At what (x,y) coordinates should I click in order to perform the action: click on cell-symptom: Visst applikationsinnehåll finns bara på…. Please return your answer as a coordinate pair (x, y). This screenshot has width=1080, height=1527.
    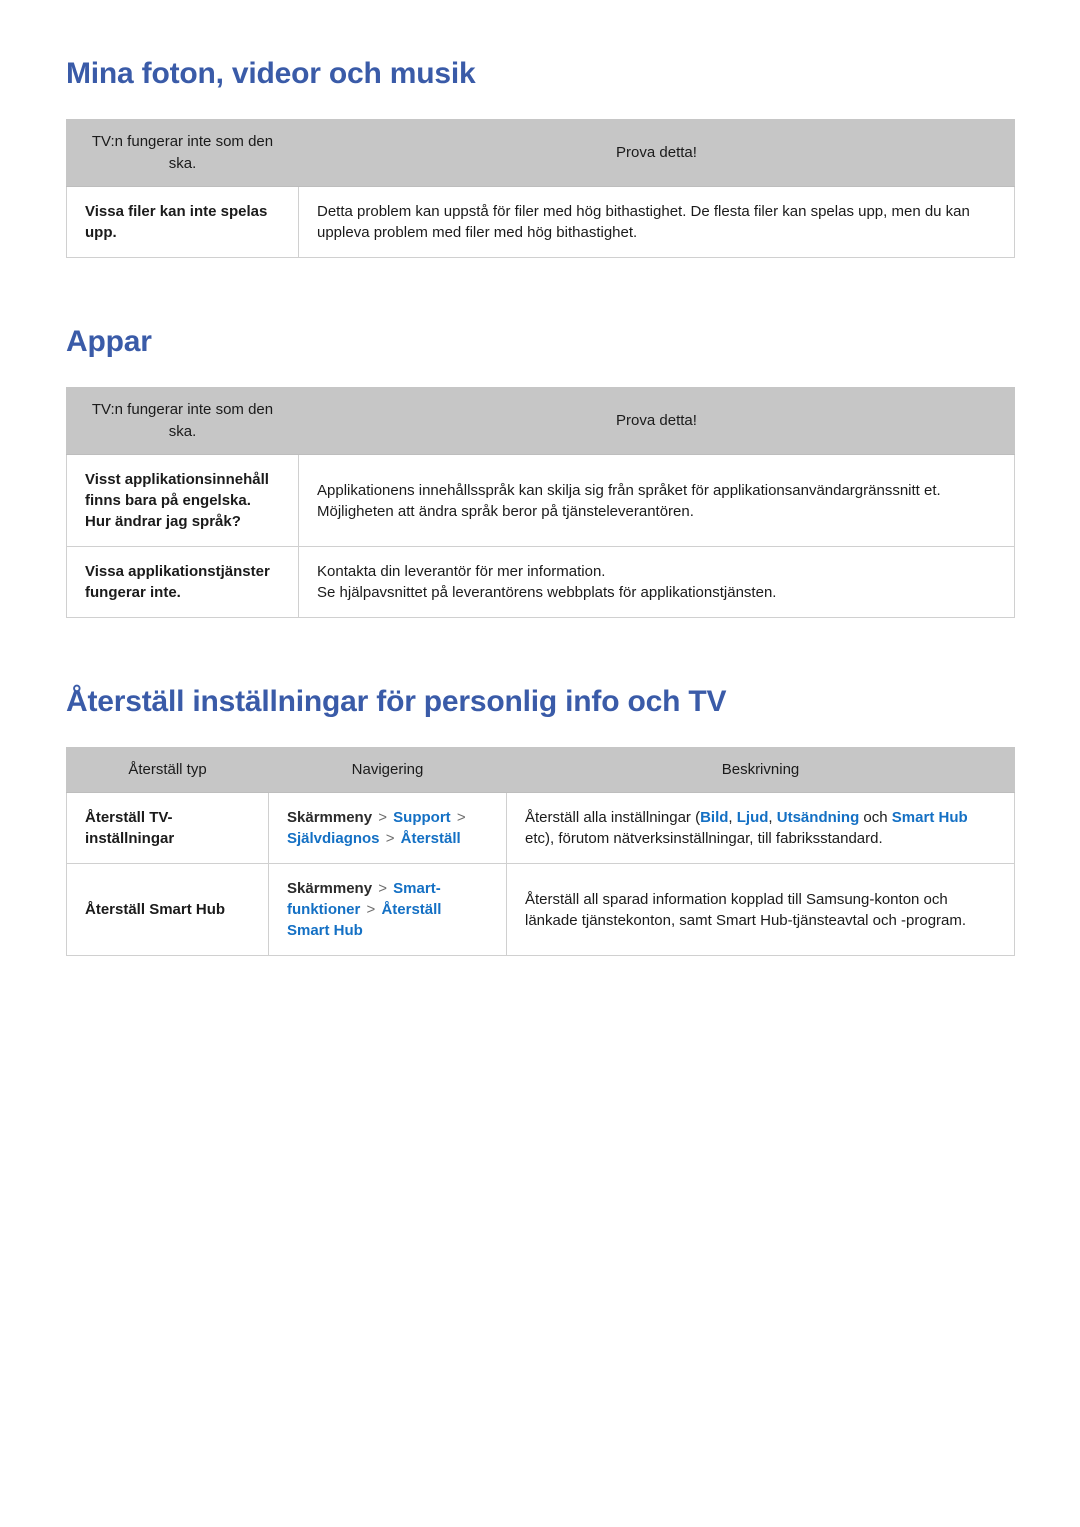
    Looking at the image, I should click on (182, 500).